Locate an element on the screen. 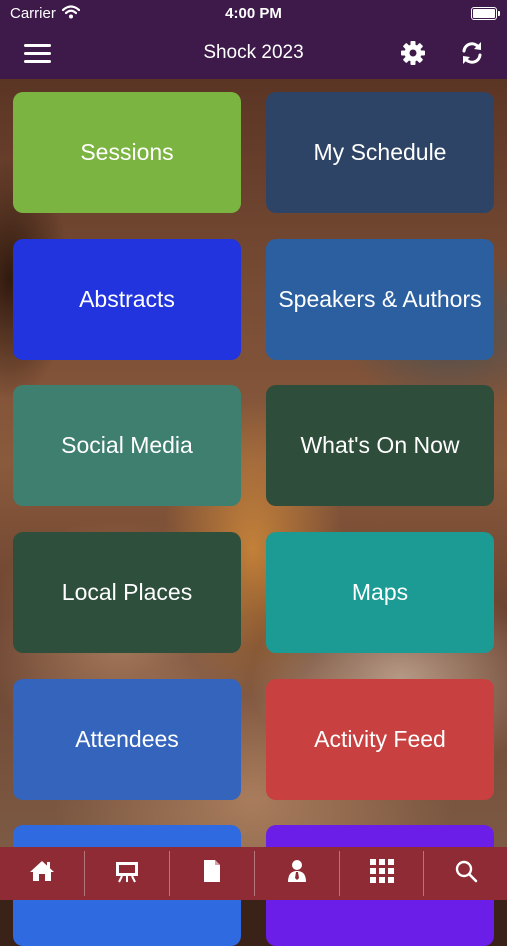 The image size is (507, 946). tile-local-places: Local Places is located at coordinates (127, 592).